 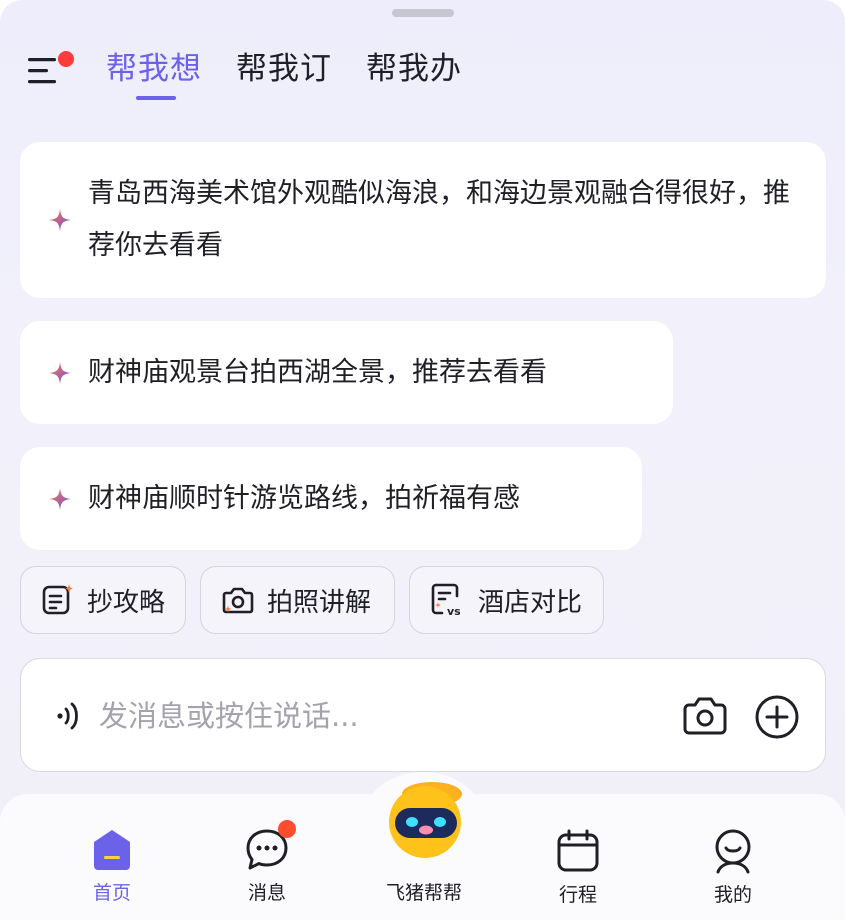 I want to click on nav-profile: 我的, so click(x=733, y=867).